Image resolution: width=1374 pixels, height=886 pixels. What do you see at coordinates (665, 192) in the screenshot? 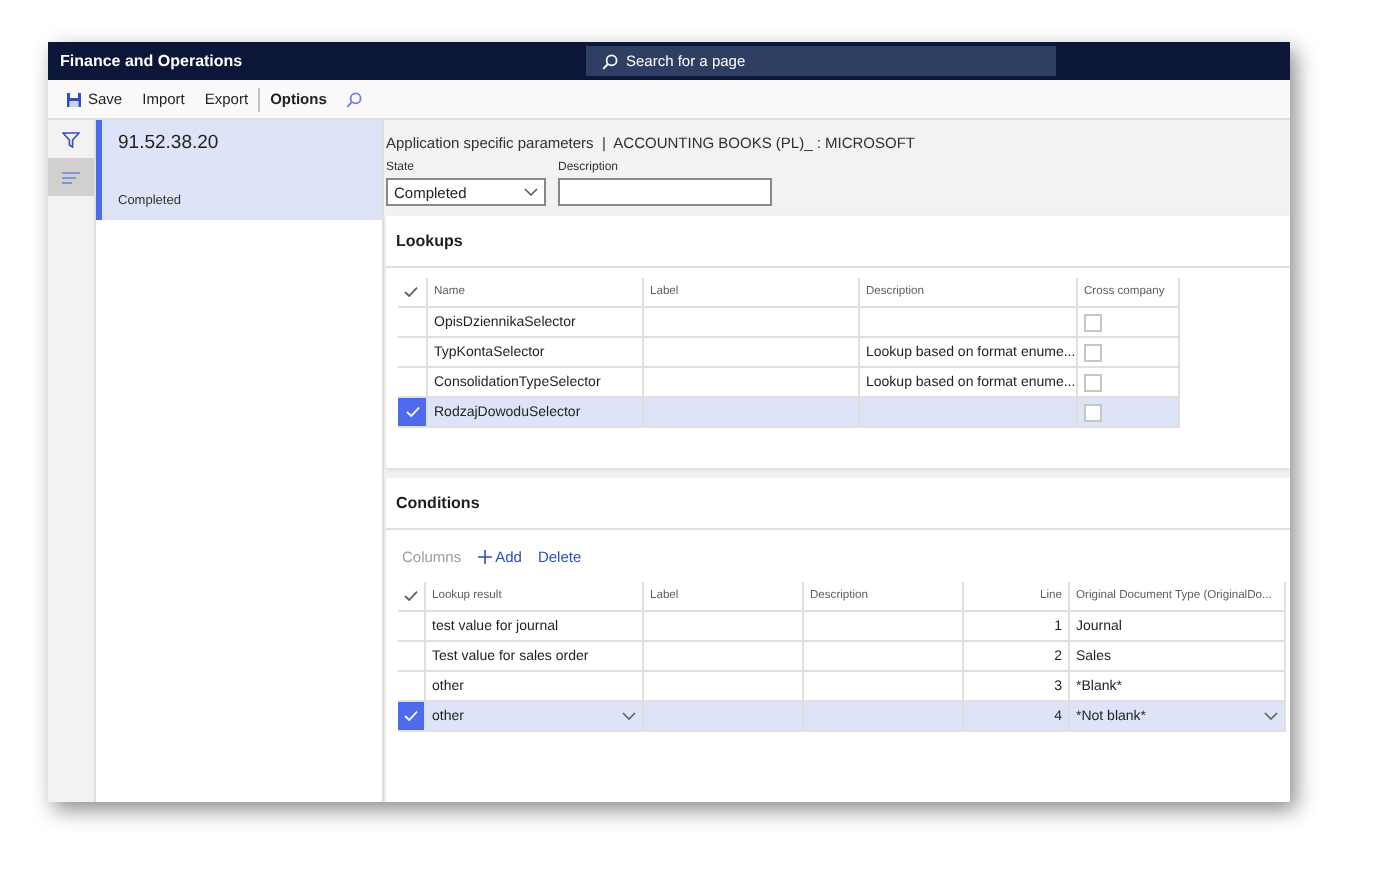
I see `description-field` at bounding box center [665, 192].